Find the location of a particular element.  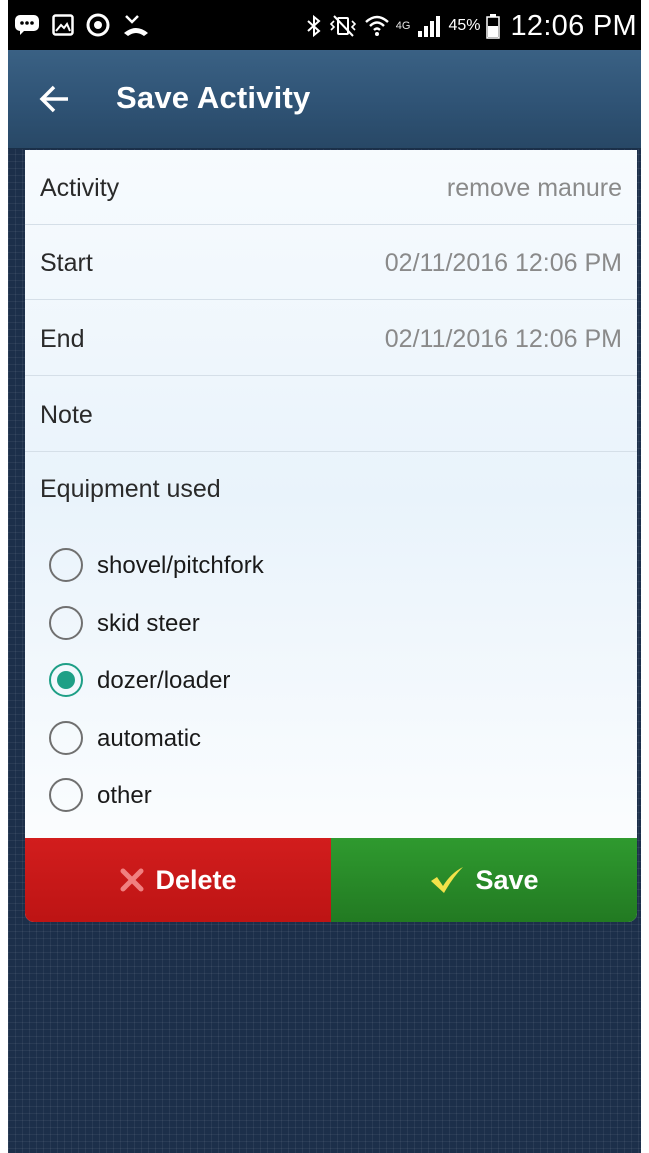

checkmark-icon is located at coordinates (447, 880).